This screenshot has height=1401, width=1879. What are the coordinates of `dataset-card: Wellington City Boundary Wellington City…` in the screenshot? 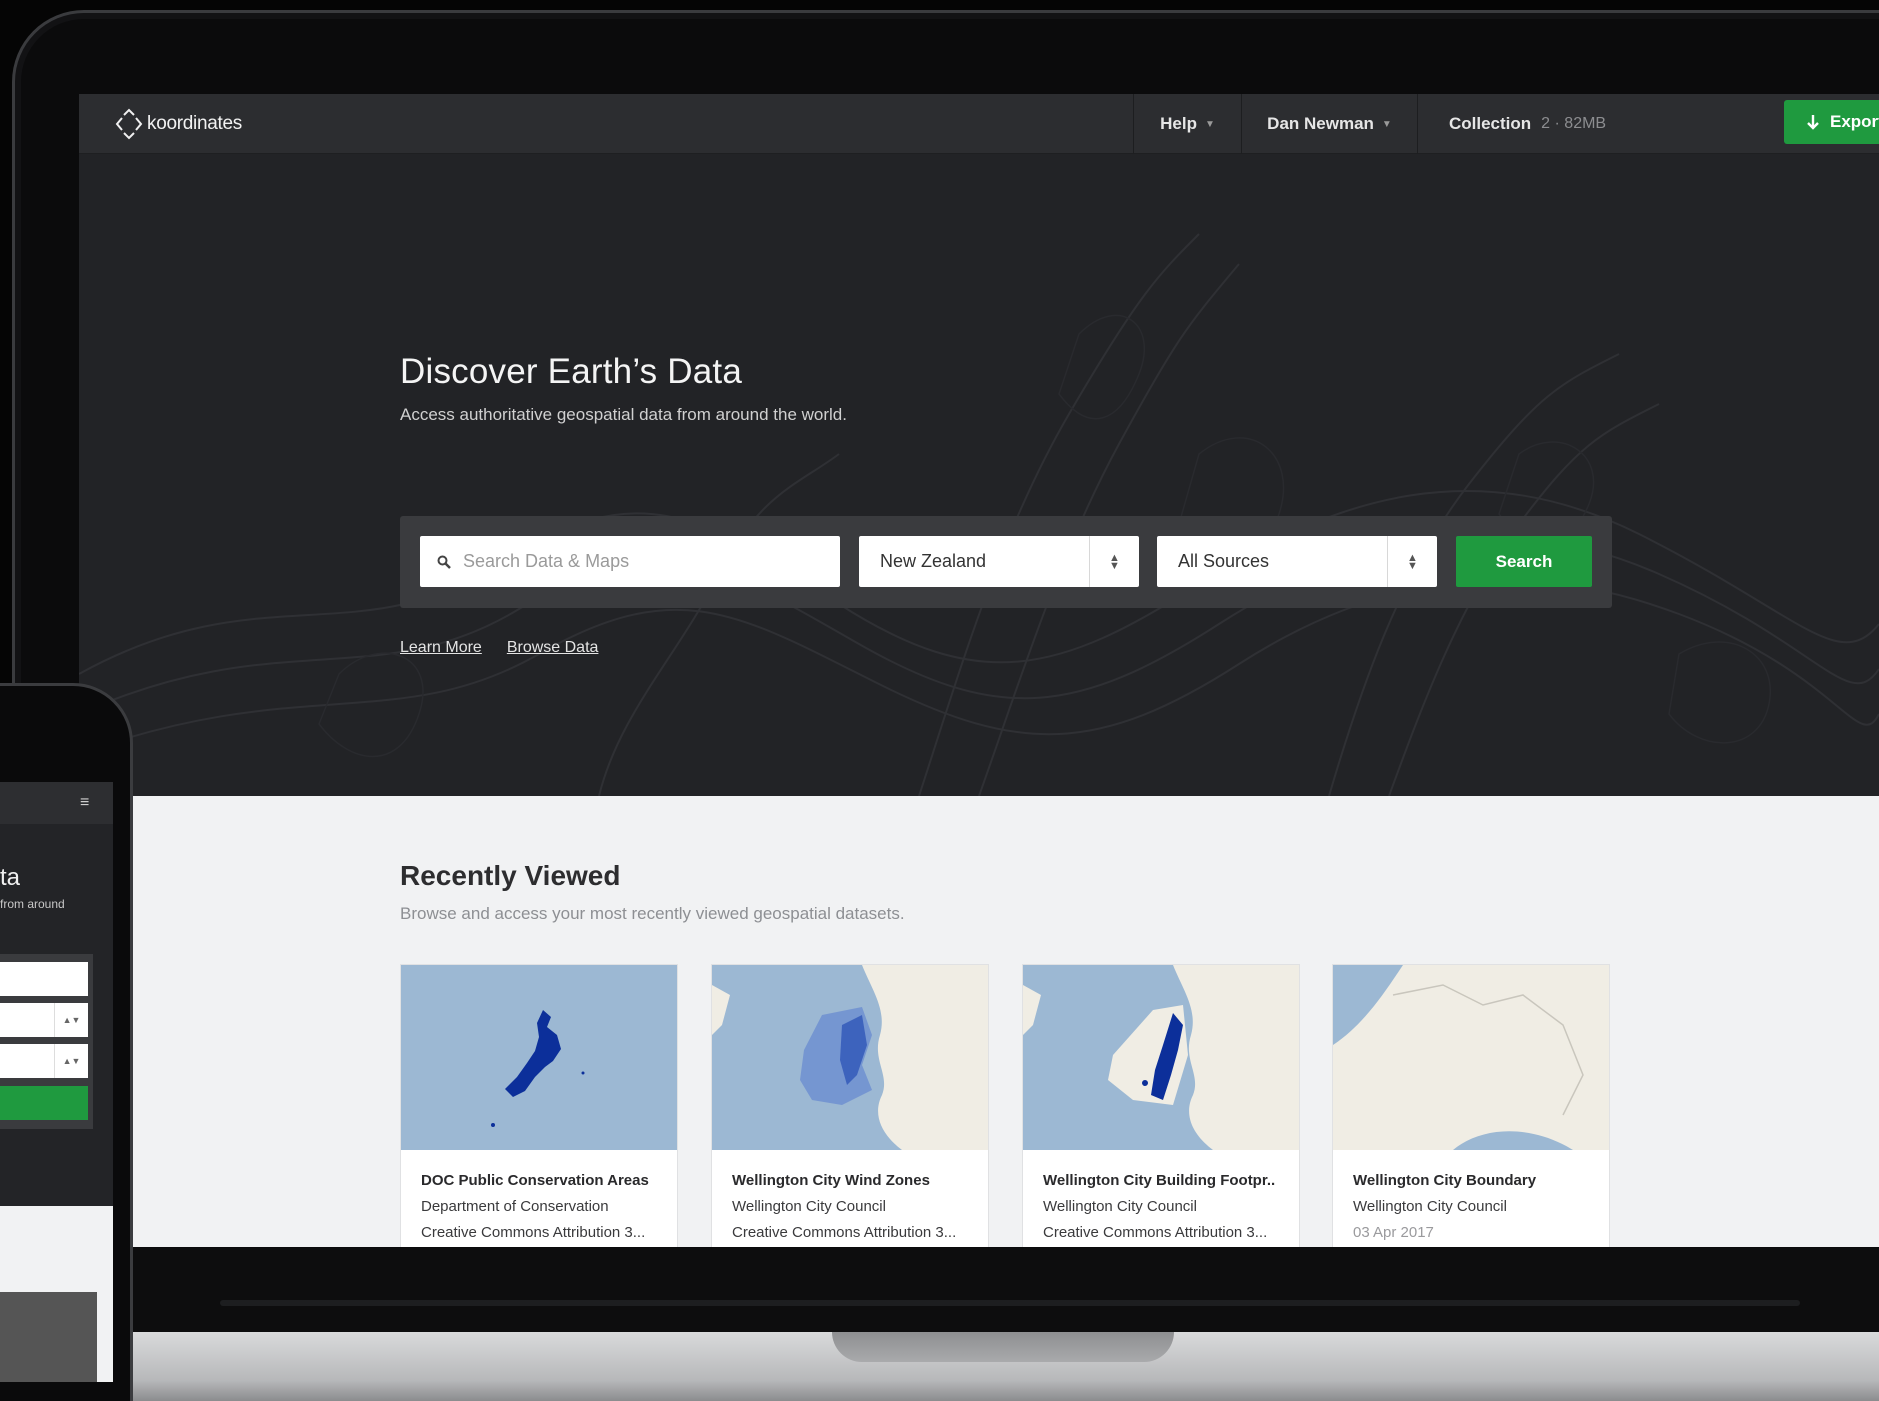 It's located at (1471, 1105).